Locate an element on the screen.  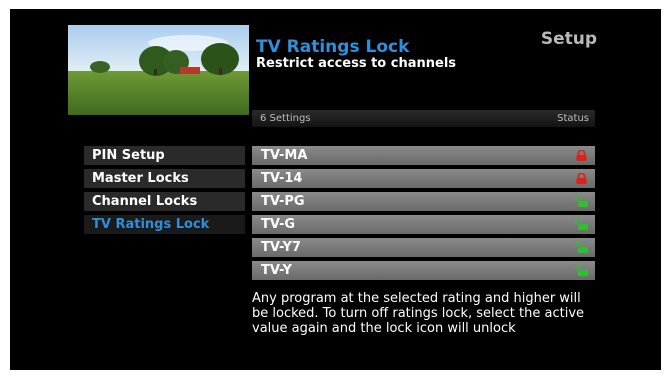
rating-row-tv-14: TV-14 is located at coordinates (423, 178).